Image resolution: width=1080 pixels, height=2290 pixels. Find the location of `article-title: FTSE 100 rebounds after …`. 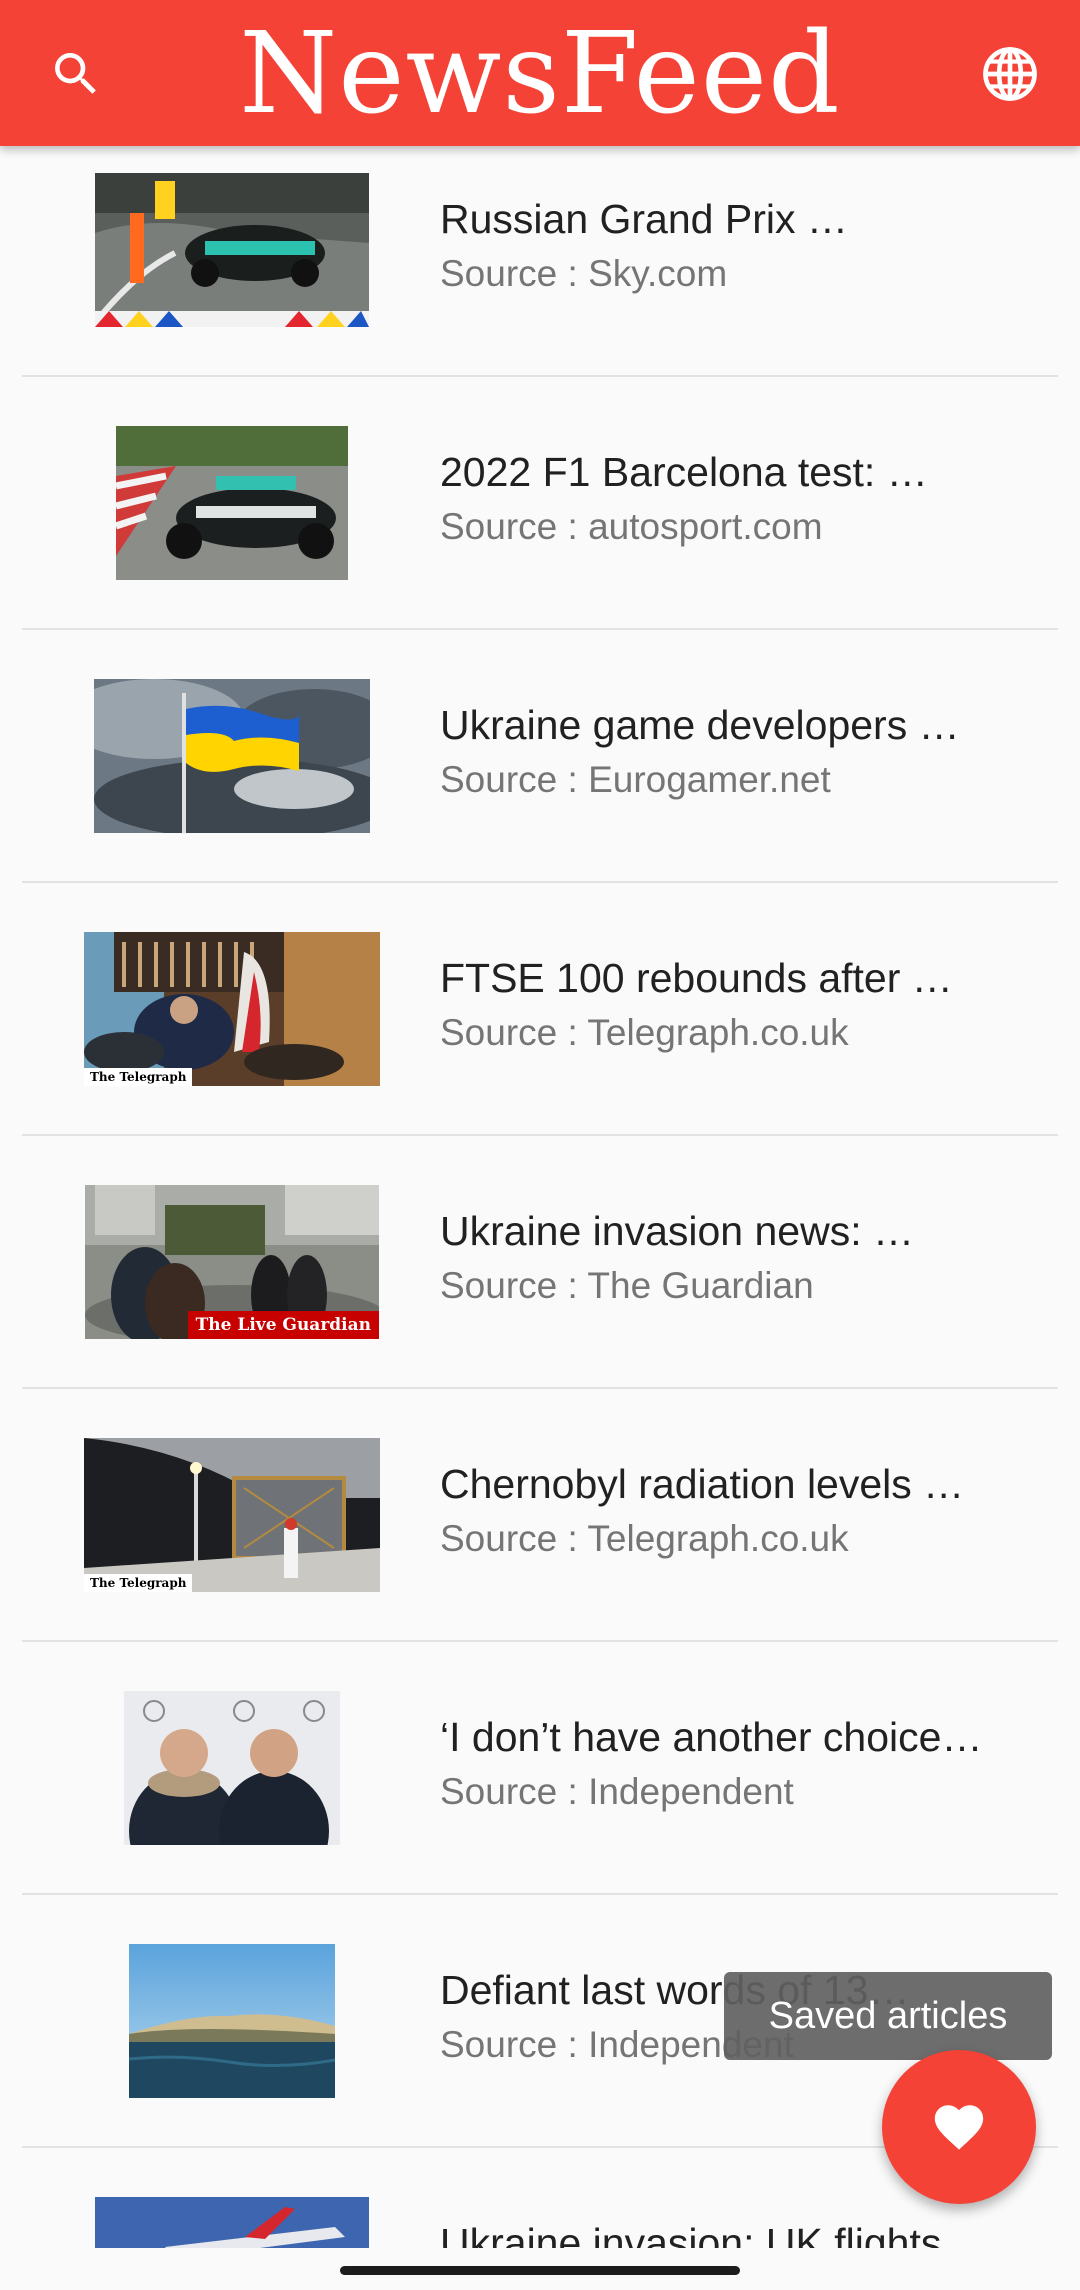

article-title: FTSE 100 rebounds after … is located at coordinates (696, 978).